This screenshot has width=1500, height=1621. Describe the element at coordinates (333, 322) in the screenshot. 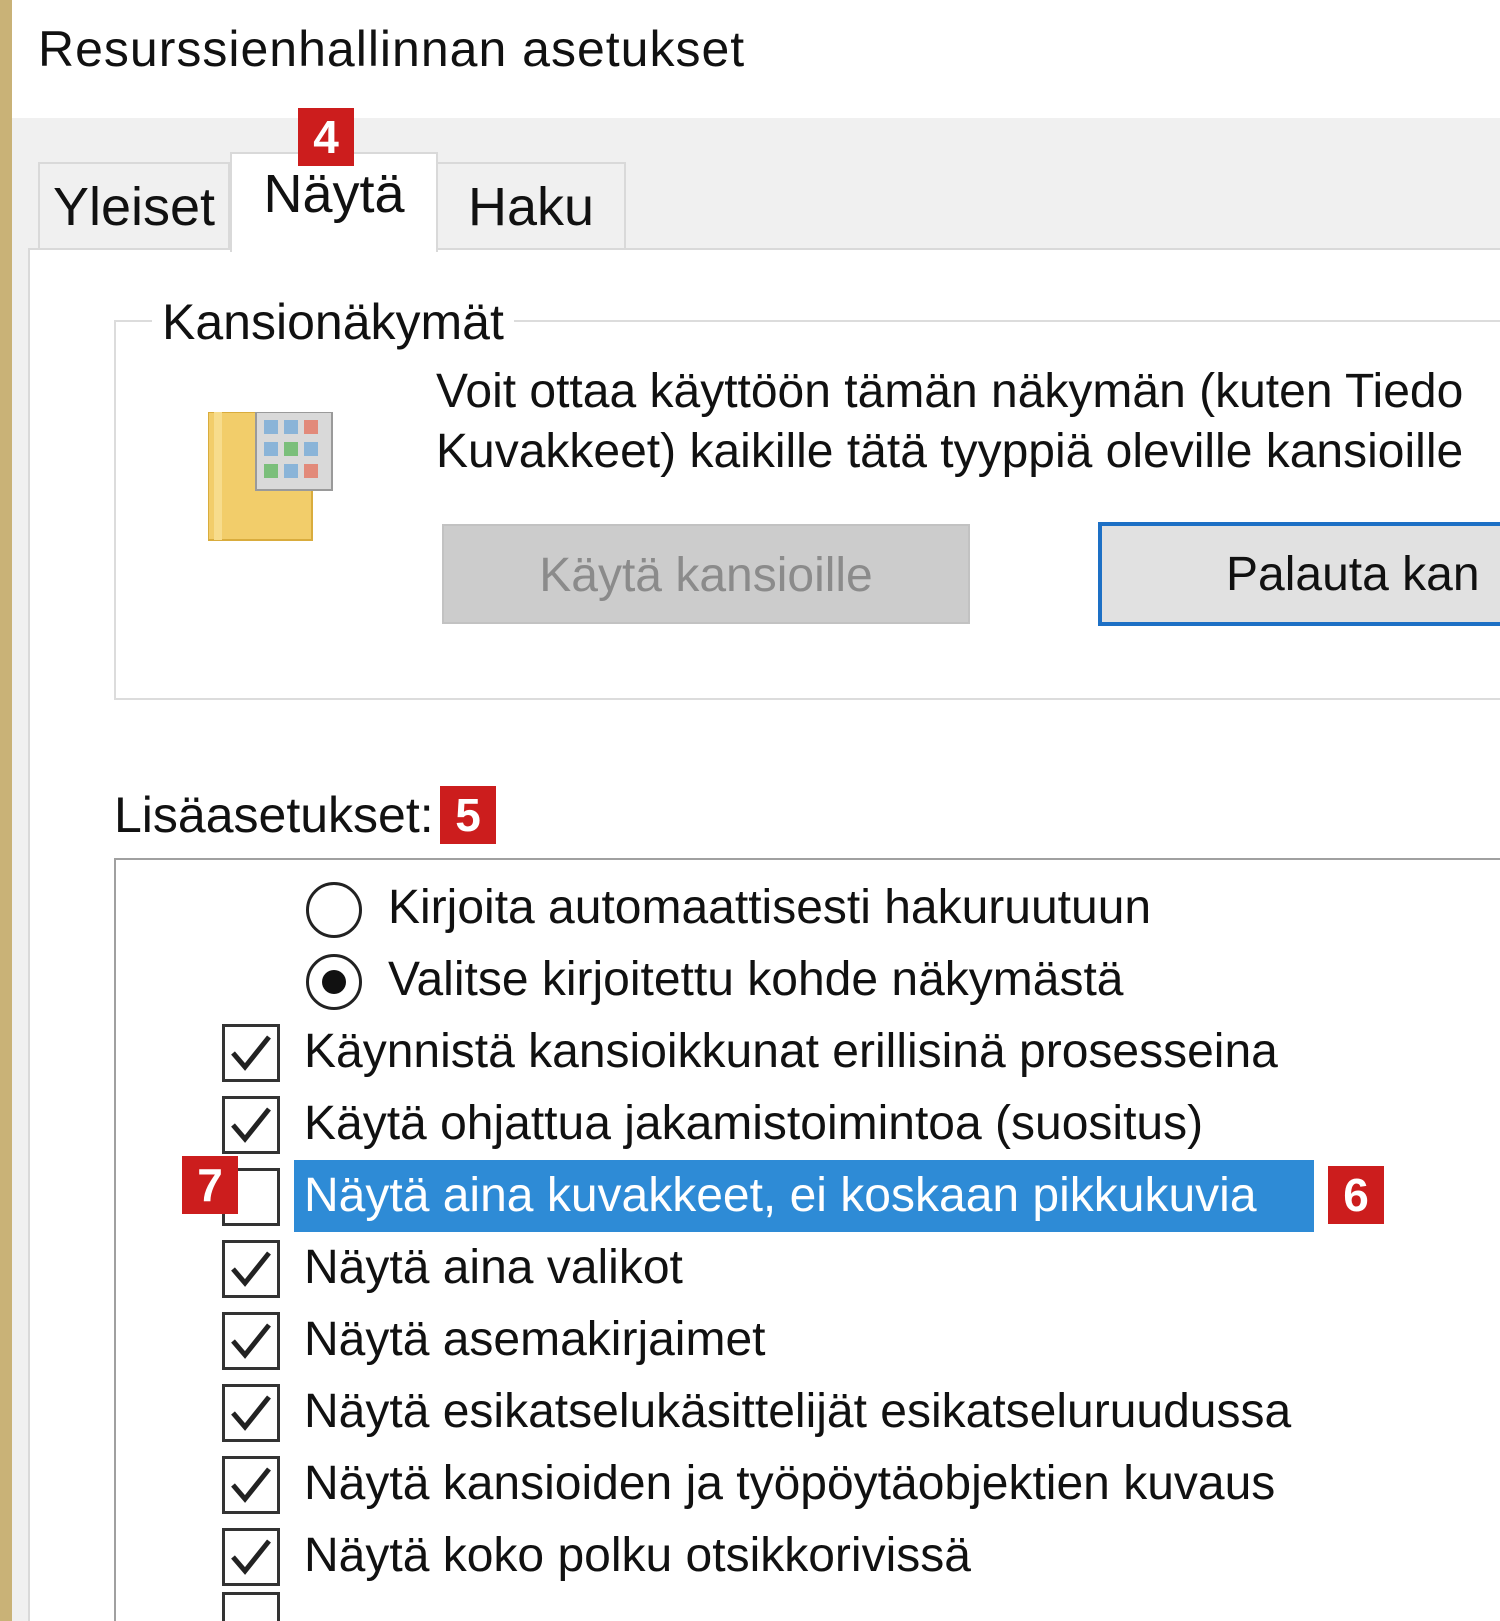

I see `folder-views-legend: Kansionäkymät` at that location.